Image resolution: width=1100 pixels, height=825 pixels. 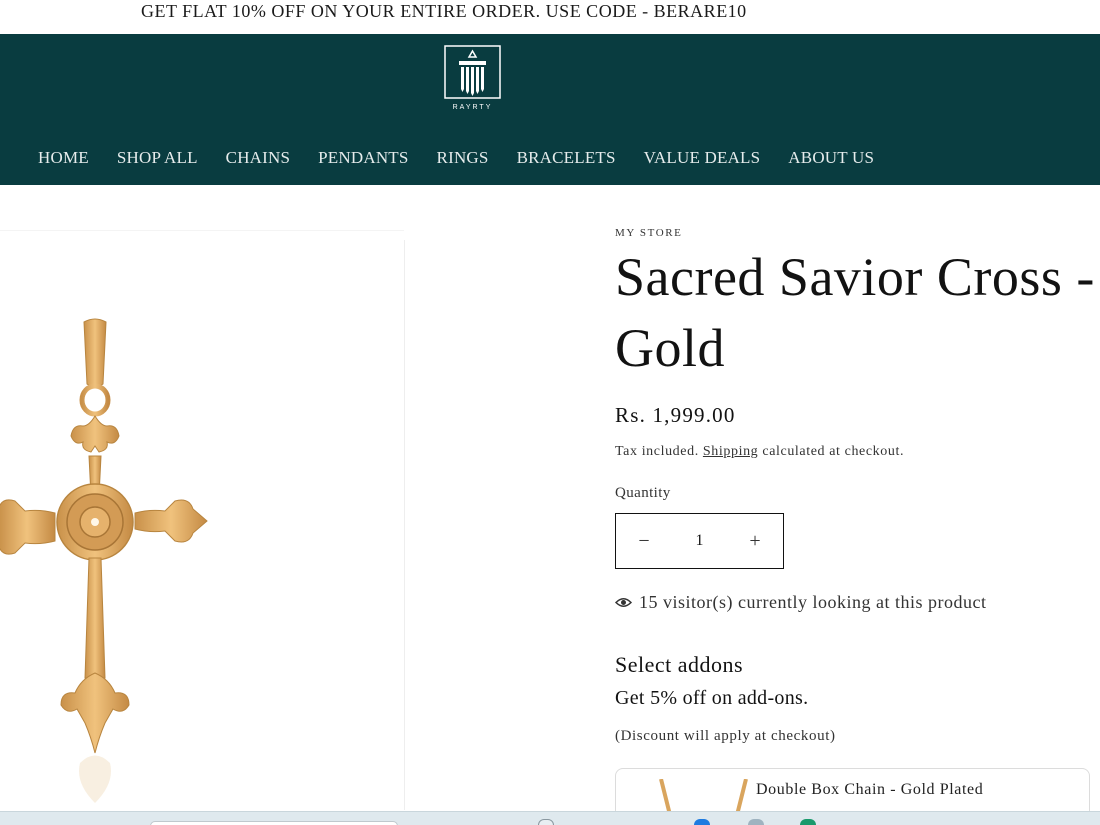 What do you see at coordinates (675, 415) in the screenshot?
I see `product-price: Rs. 1,999.00` at bounding box center [675, 415].